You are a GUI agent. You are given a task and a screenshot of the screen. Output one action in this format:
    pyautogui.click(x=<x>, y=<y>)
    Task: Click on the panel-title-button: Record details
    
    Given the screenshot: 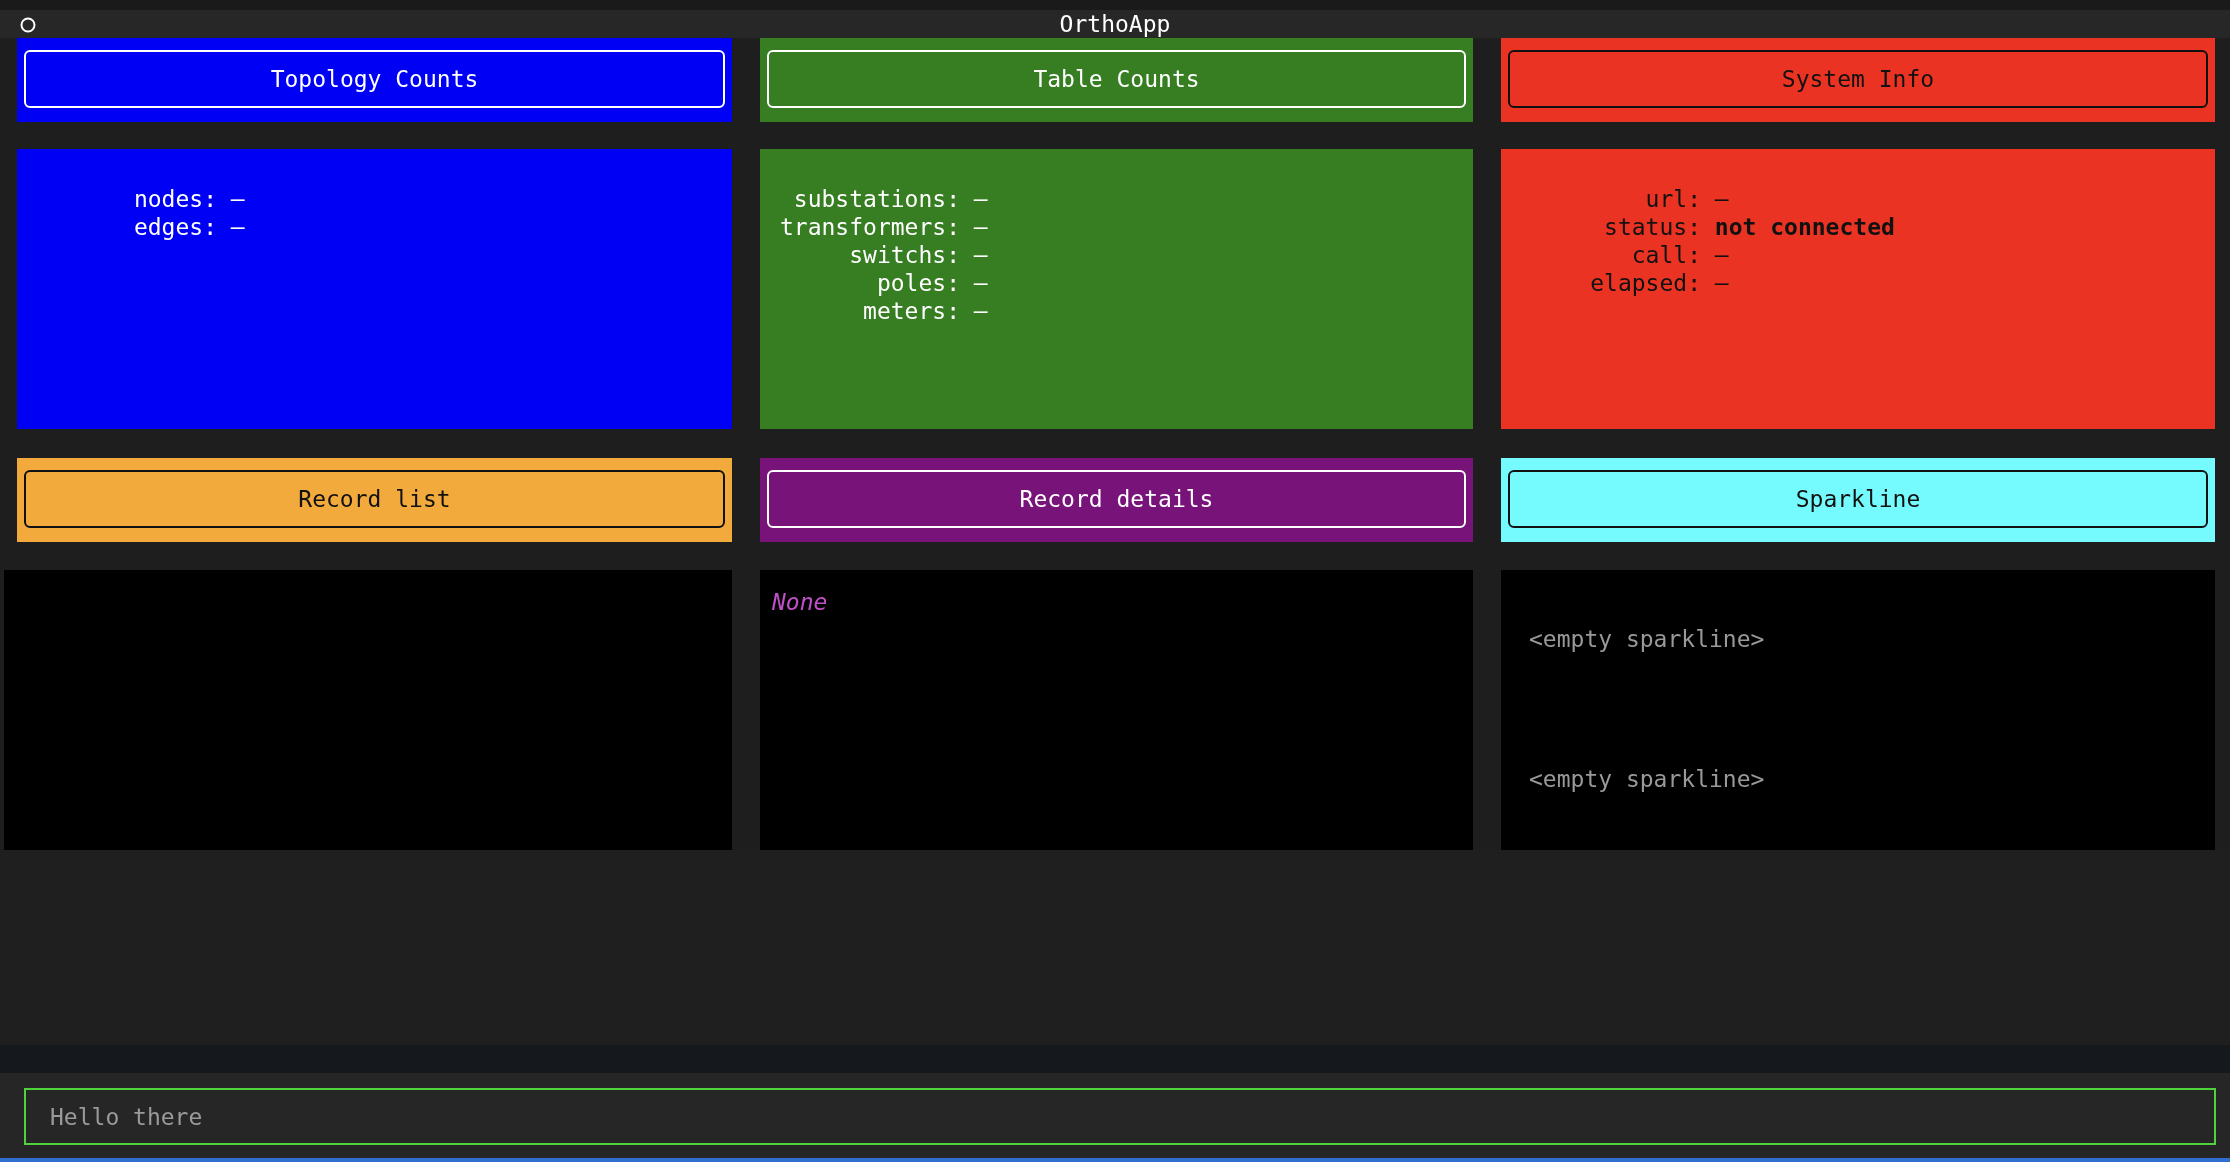 What is the action you would take?
    pyautogui.click(x=1116, y=499)
    